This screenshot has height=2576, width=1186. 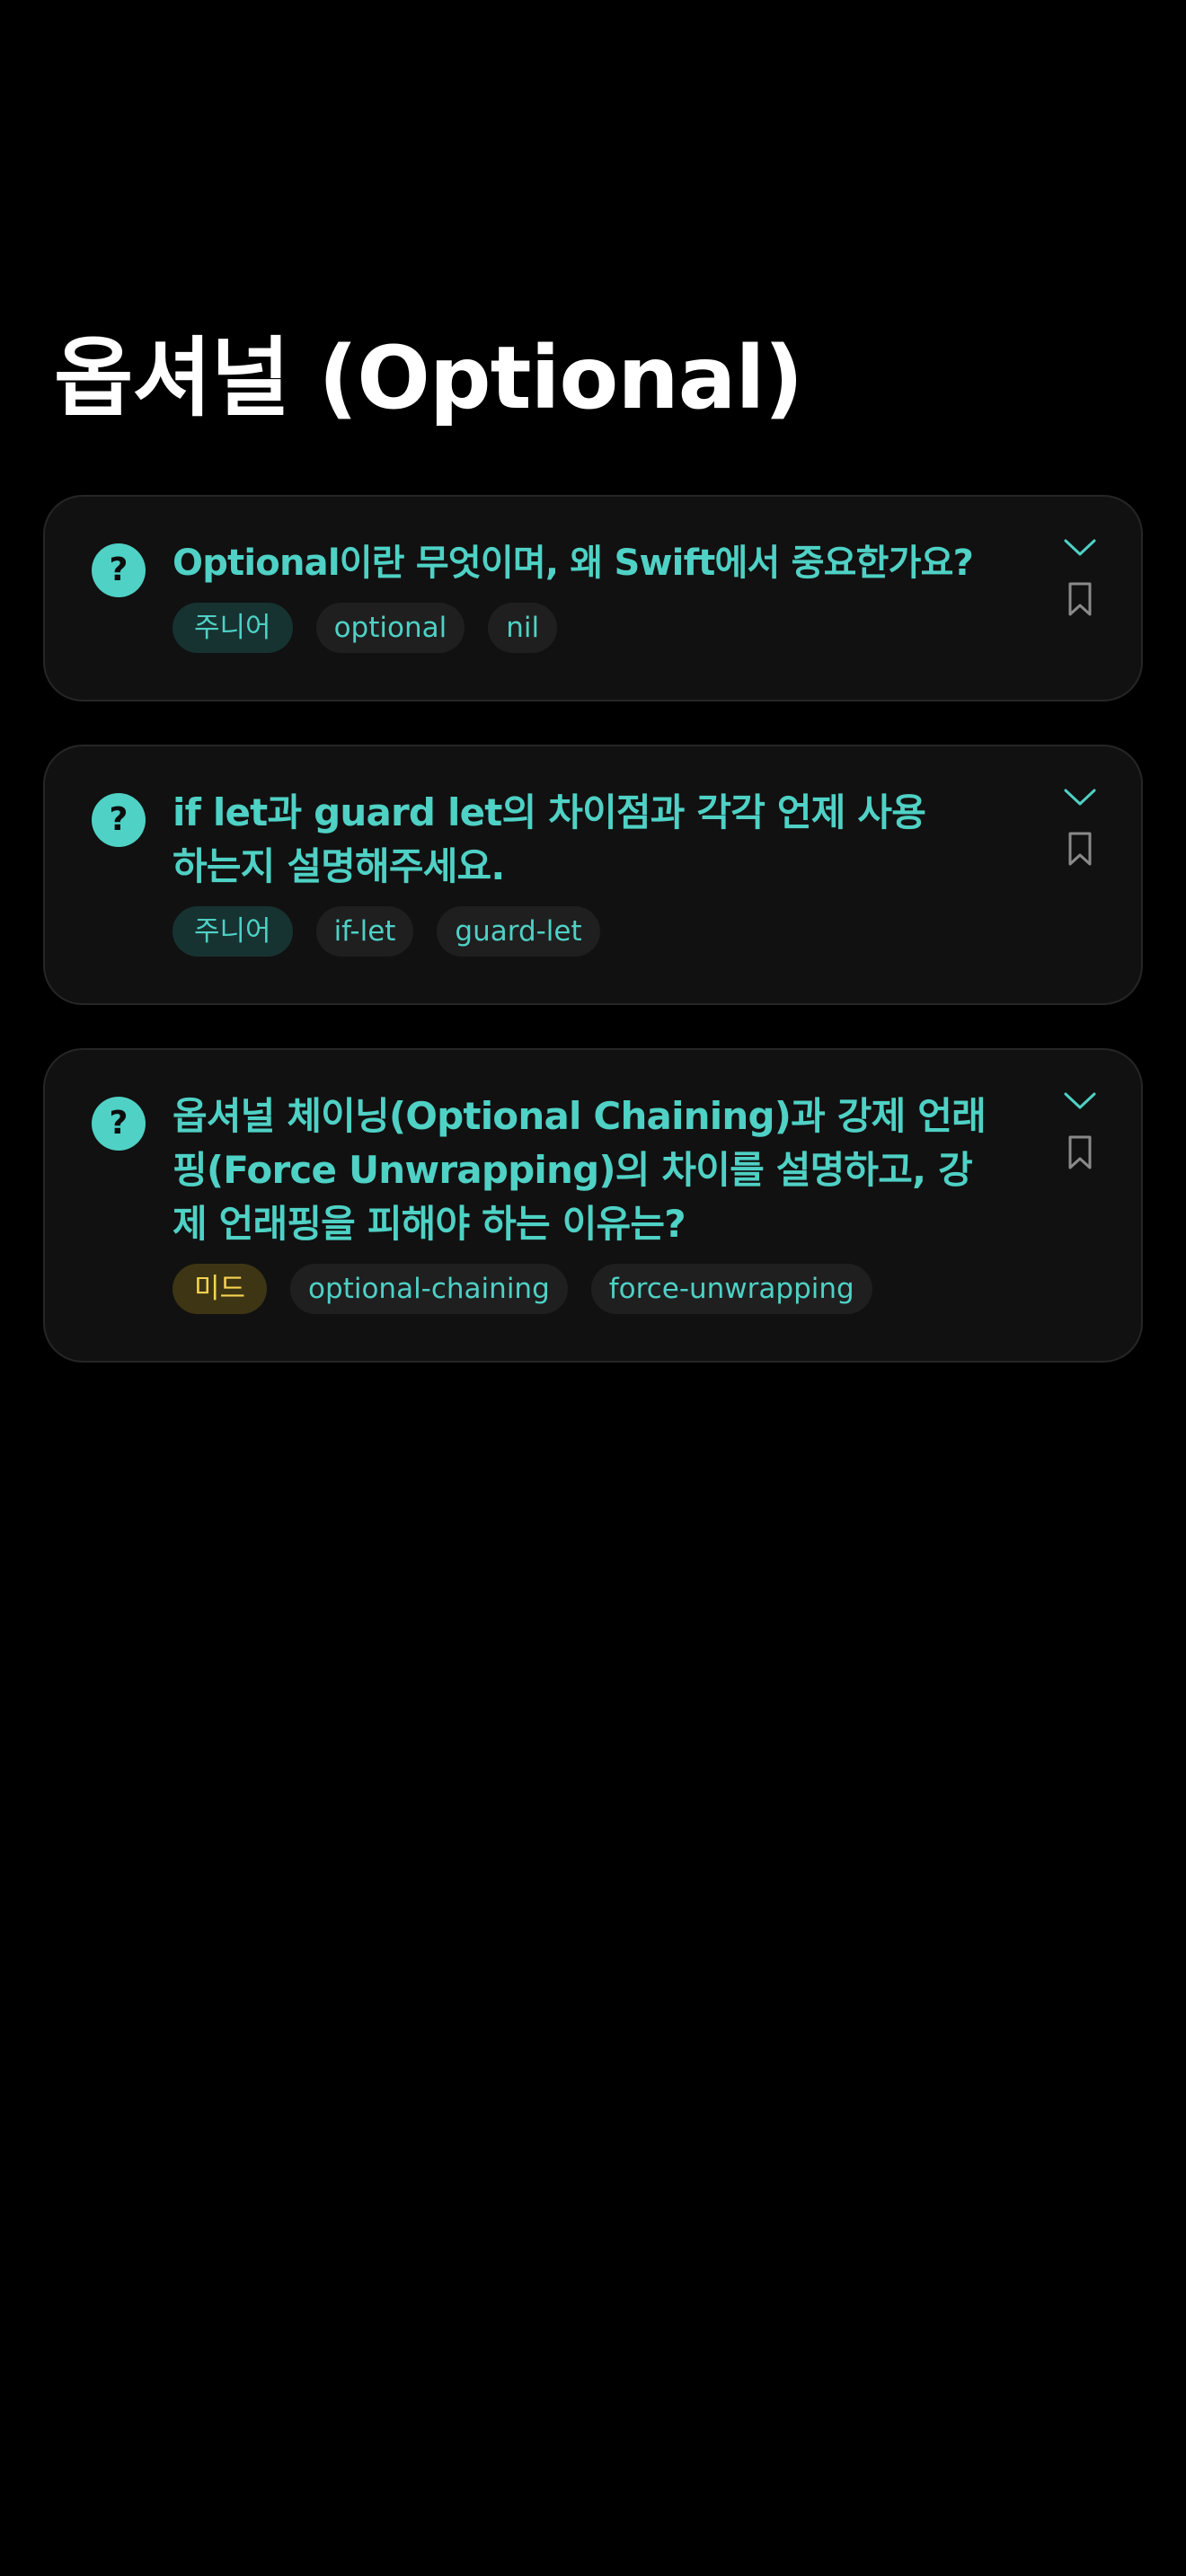 I want to click on tag-list: 미드 optional-chaining force-unwrapping, so click(x=581, y=1289).